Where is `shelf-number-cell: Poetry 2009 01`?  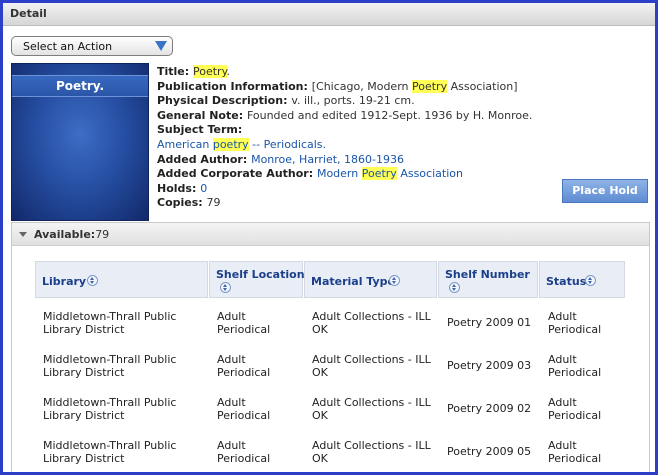 shelf-number-cell: Poetry 2009 01 is located at coordinates (489, 322).